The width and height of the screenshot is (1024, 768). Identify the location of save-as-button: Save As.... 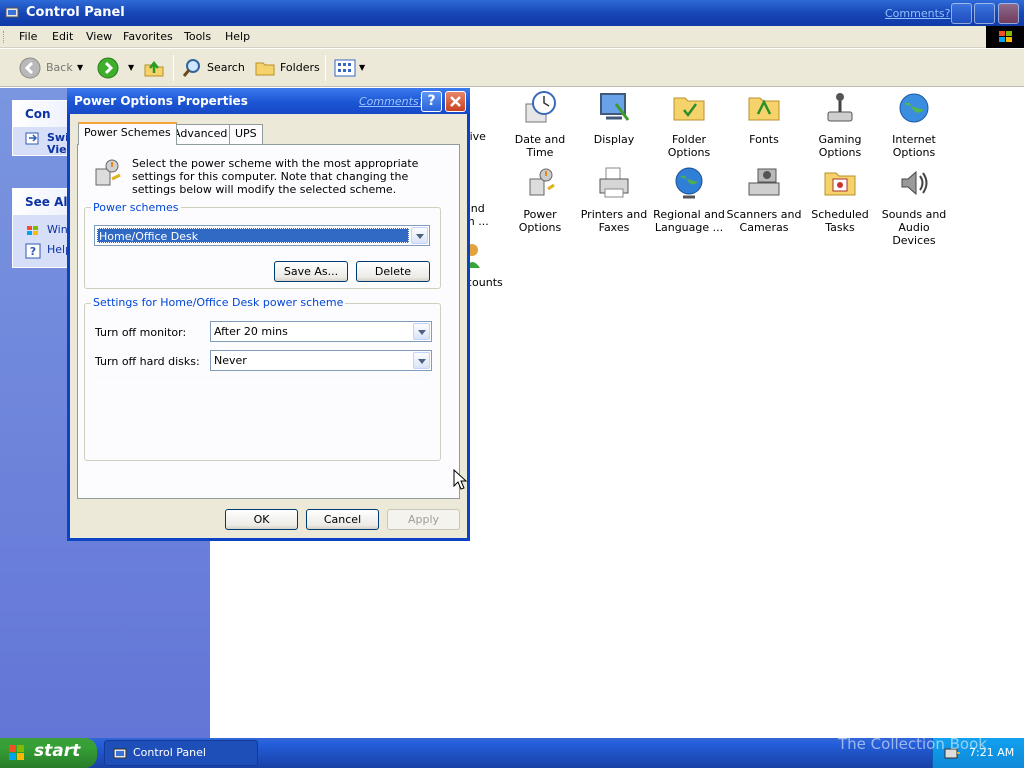
(311, 271).